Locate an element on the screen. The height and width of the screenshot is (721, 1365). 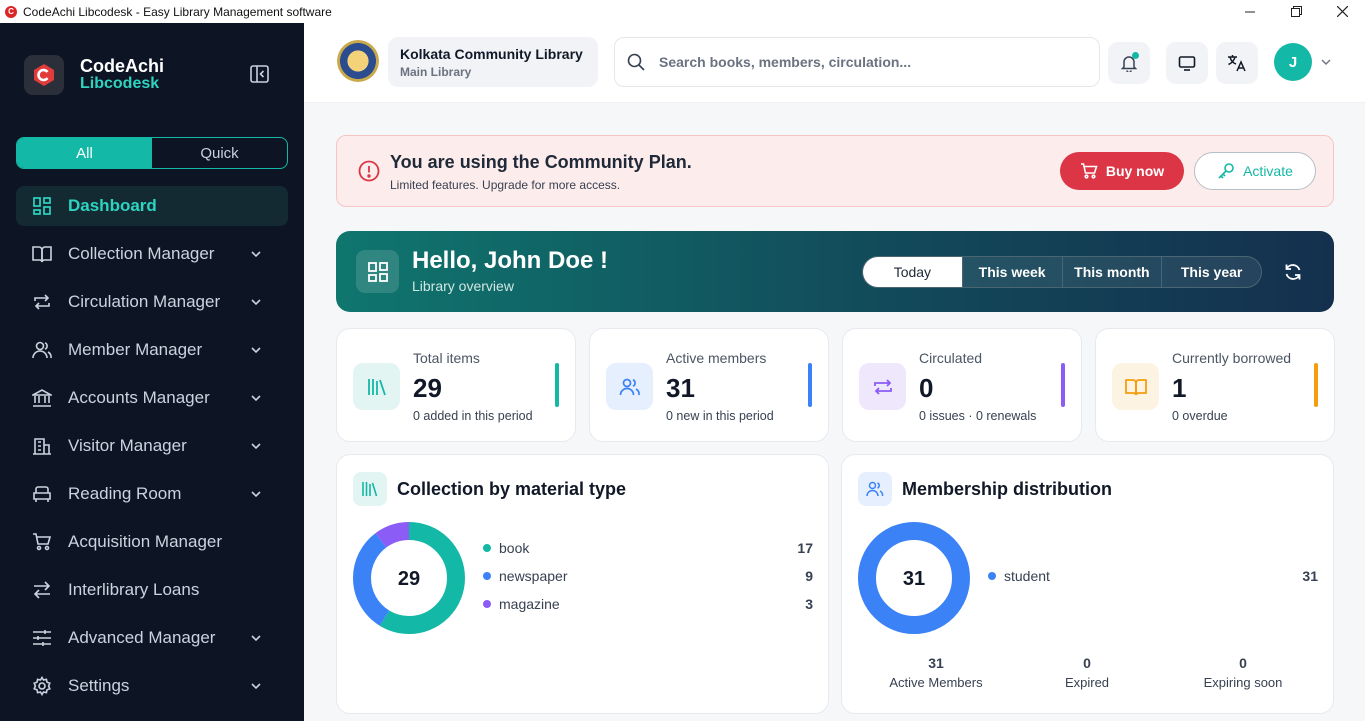
brand-product: Libcodesk is located at coordinates (120, 83).